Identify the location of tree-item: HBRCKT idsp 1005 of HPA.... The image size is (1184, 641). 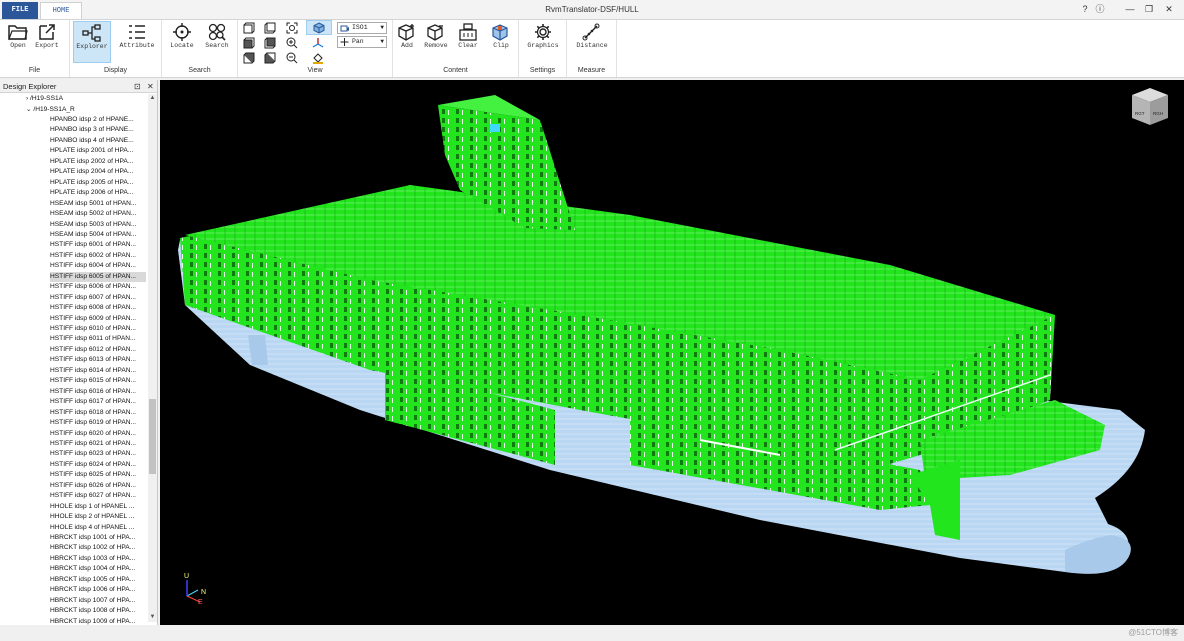
(98, 580).